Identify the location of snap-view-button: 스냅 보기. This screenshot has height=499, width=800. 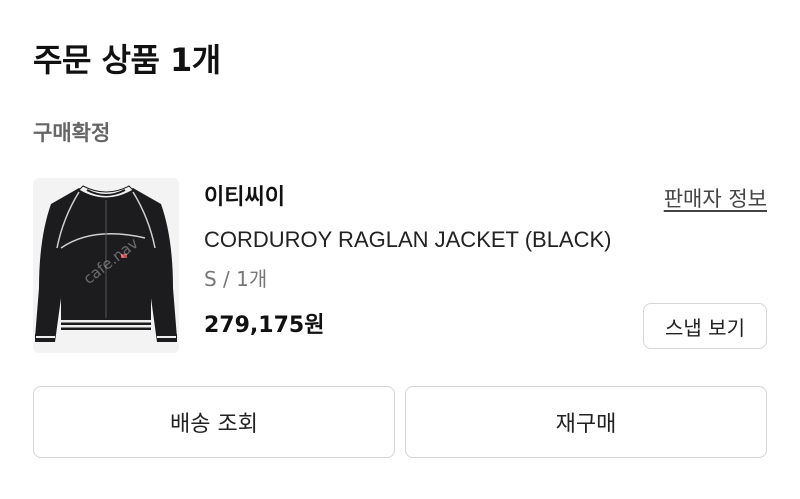
(705, 326).